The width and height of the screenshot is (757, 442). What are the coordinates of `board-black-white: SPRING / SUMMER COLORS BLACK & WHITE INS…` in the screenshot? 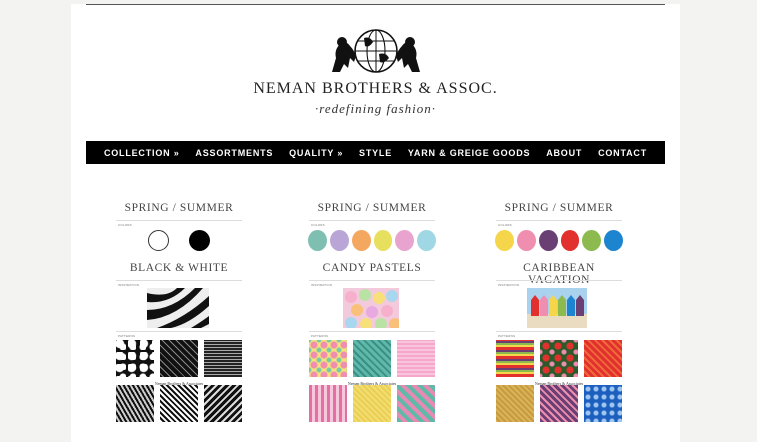 It's located at (179, 311).